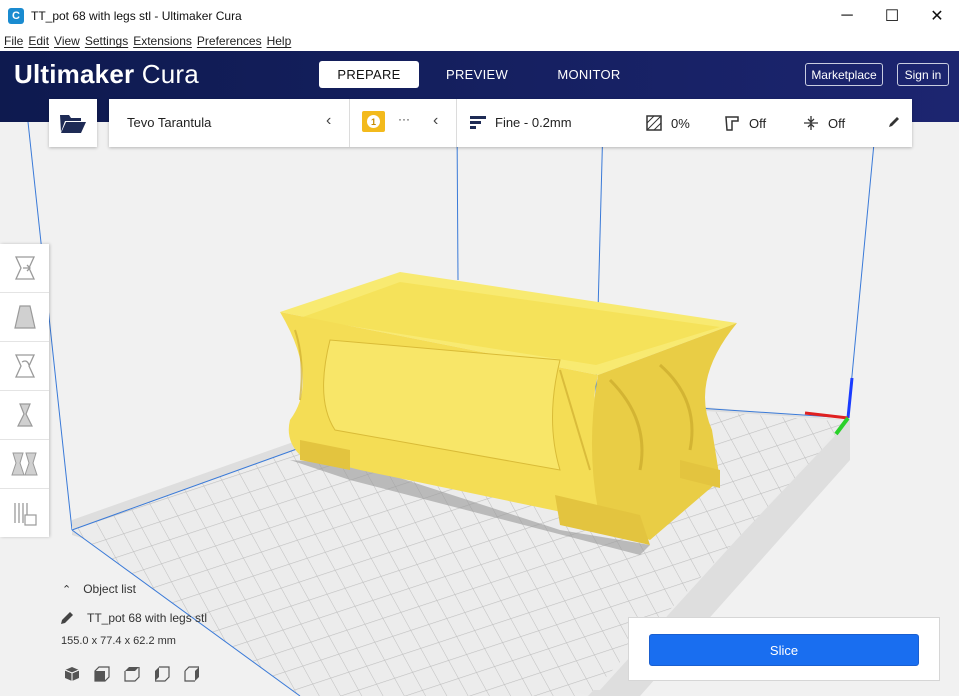 The width and height of the screenshot is (959, 696). What do you see at coordinates (844, 74) in the screenshot?
I see `marketplace-button: Marketplace` at bounding box center [844, 74].